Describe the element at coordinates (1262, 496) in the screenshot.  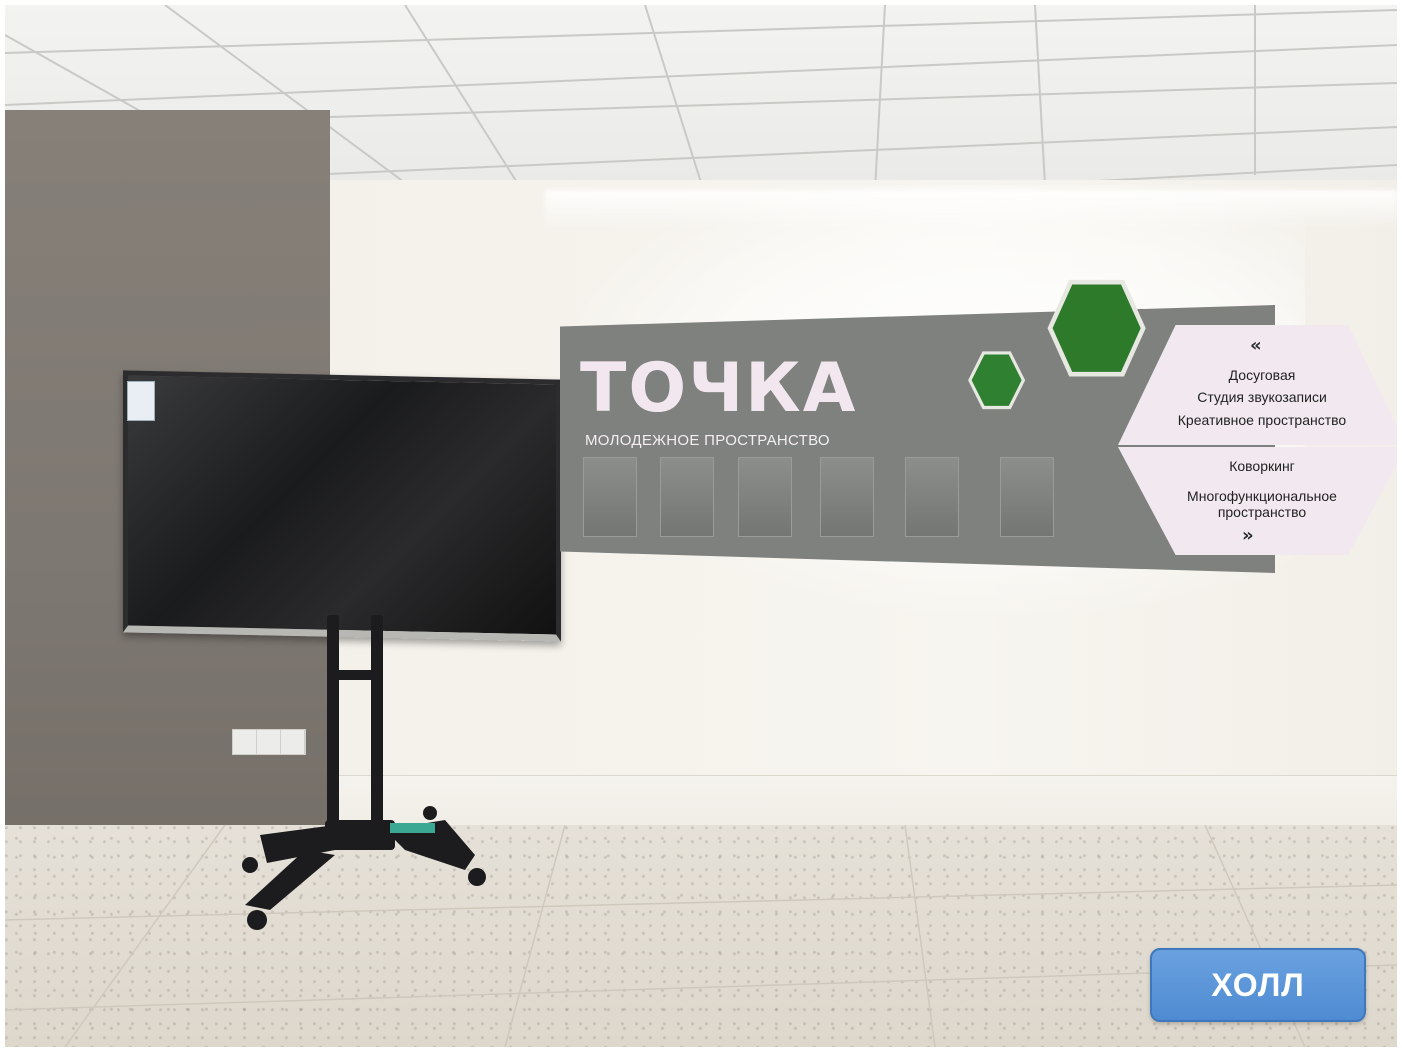
I see `nav-item-multifunctional: Многофункциональное` at that location.